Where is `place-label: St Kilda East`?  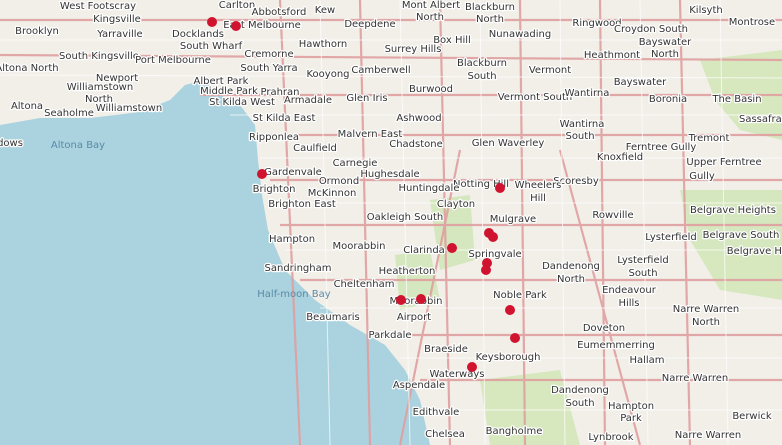
place-label: St Kilda East is located at coordinates (284, 118).